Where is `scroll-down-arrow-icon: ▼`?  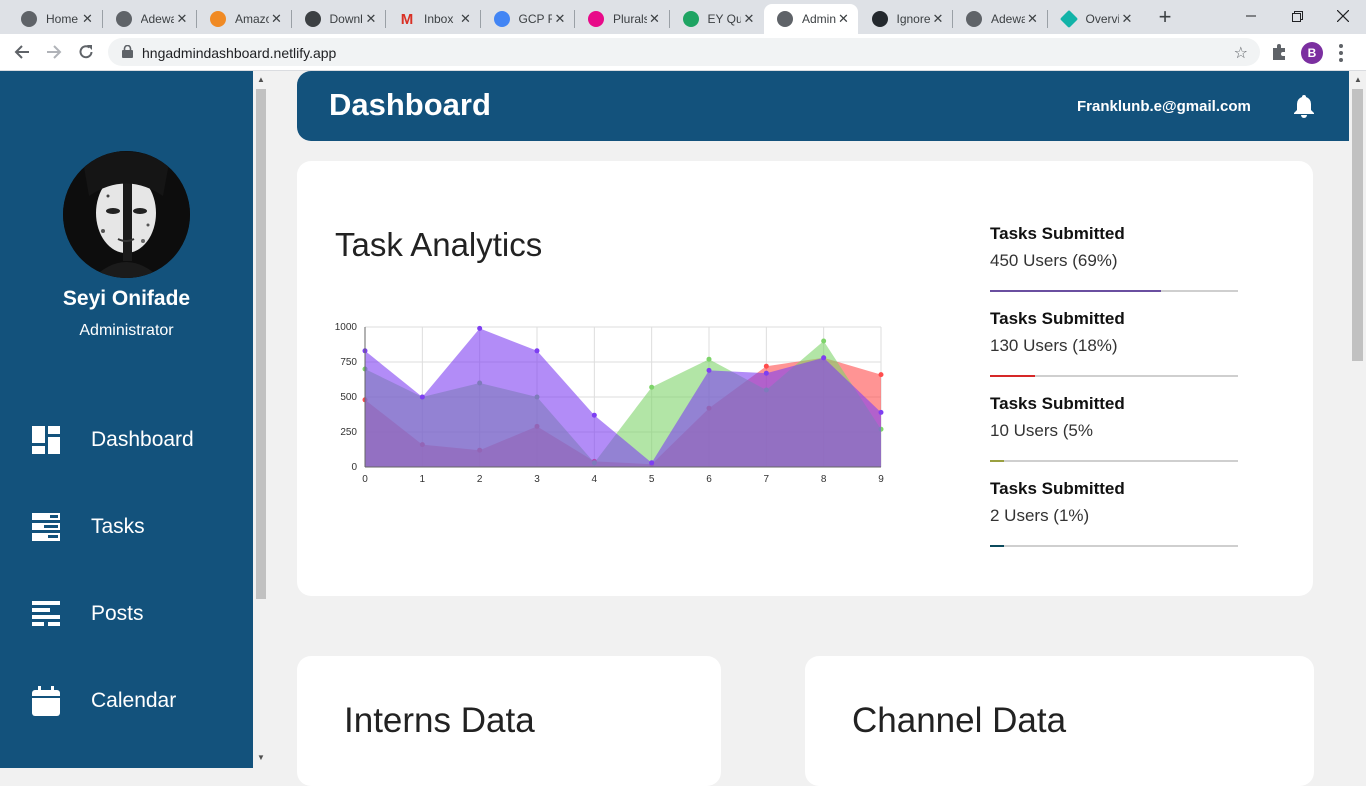 scroll-down-arrow-icon: ▼ is located at coordinates (261, 757).